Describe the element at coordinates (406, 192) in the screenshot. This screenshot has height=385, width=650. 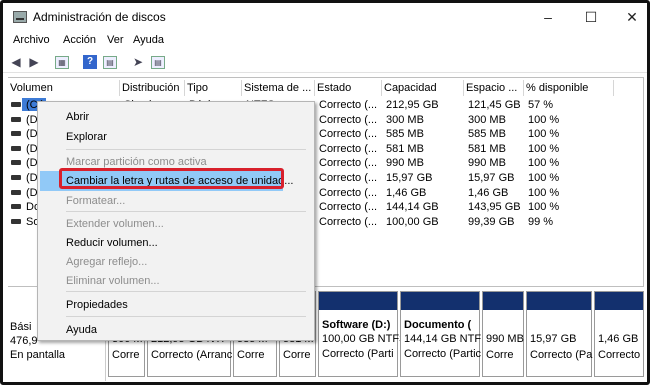
I see `cell-capacidad: 1,46 GB` at that location.